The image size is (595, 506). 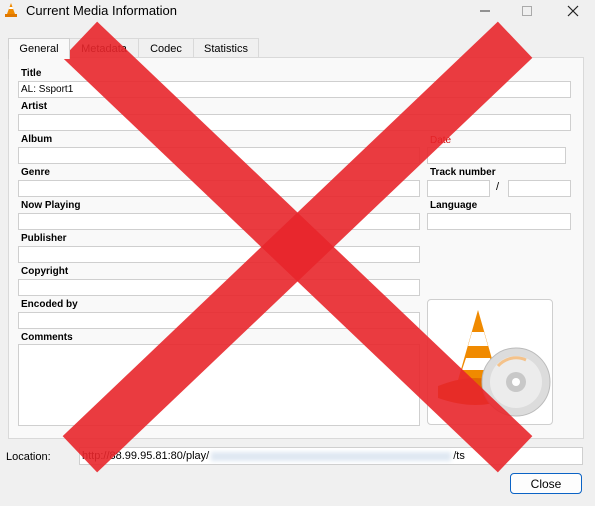 What do you see at coordinates (463, 172) in the screenshot?
I see `track-number-label: Track number` at bounding box center [463, 172].